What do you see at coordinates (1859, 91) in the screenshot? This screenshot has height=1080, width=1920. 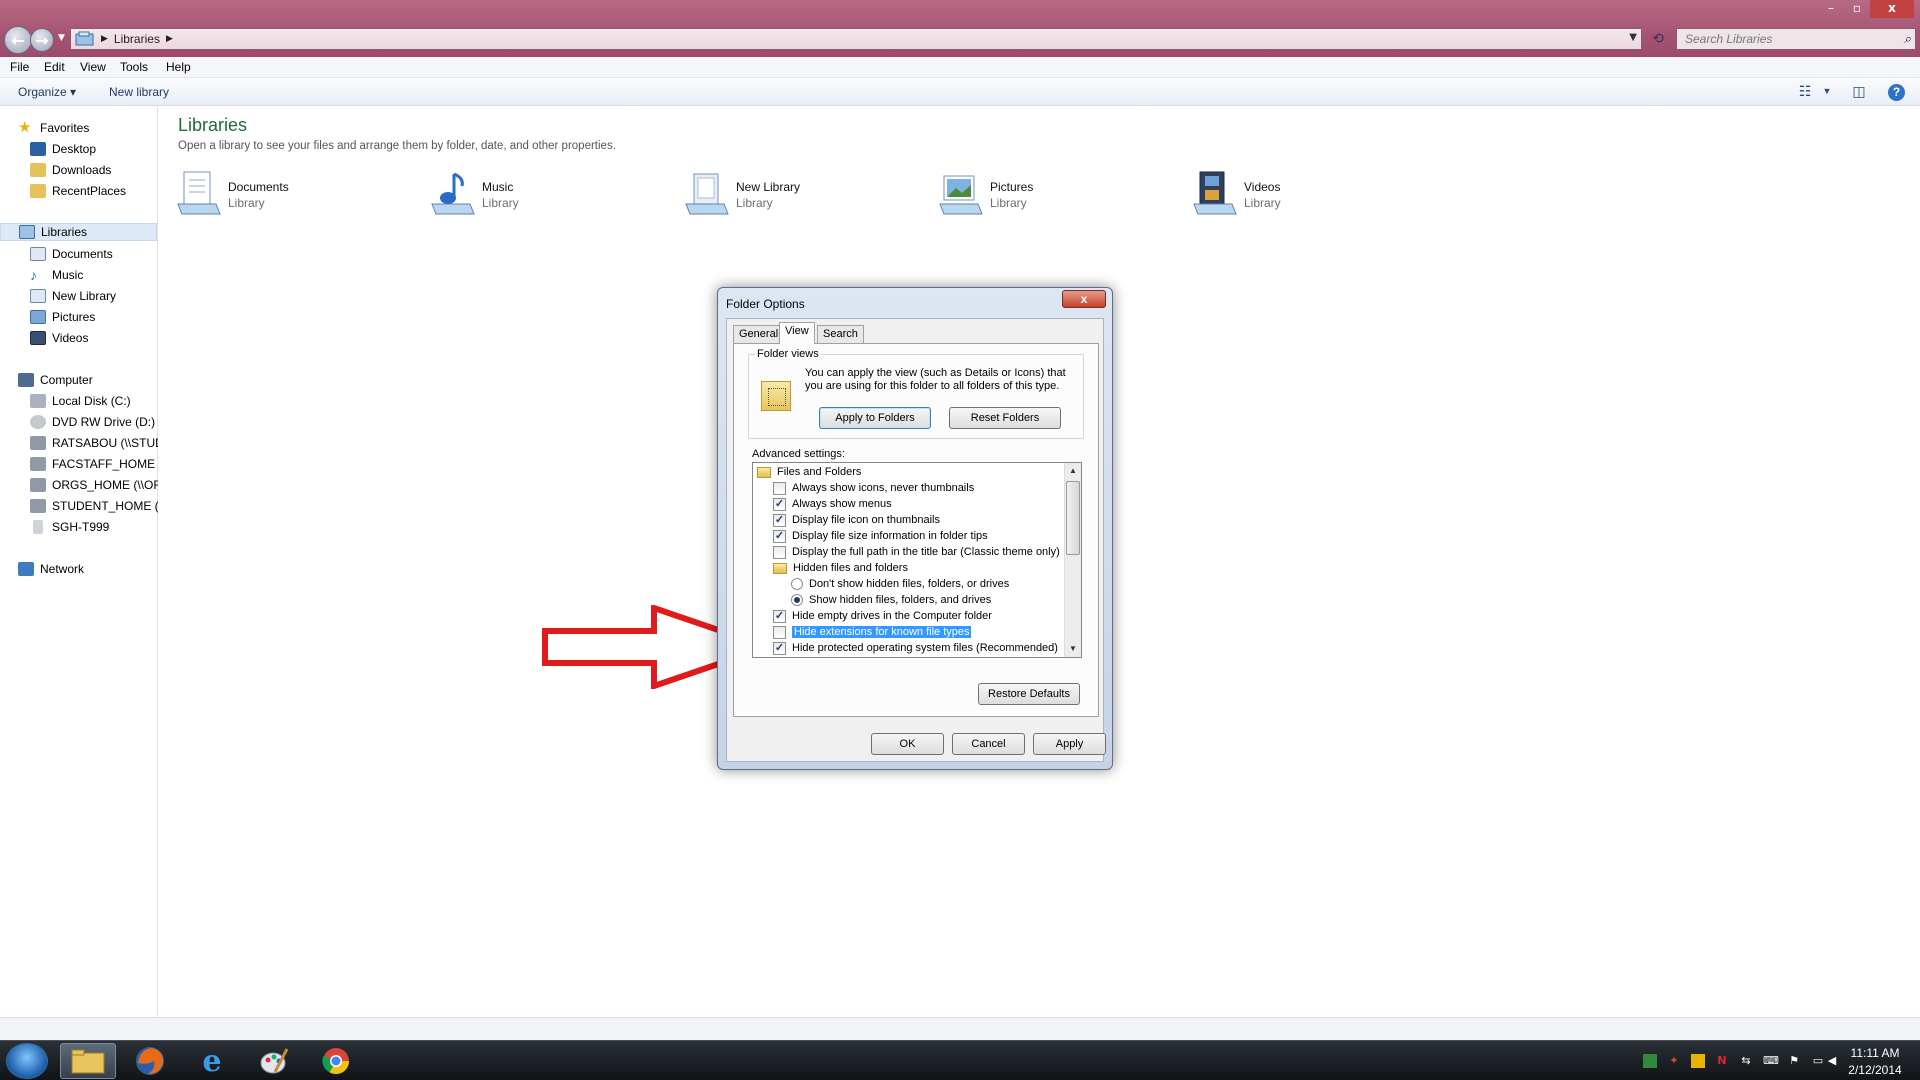 I see `preview-pane-icon: ◫` at bounding box center [1859, 91].